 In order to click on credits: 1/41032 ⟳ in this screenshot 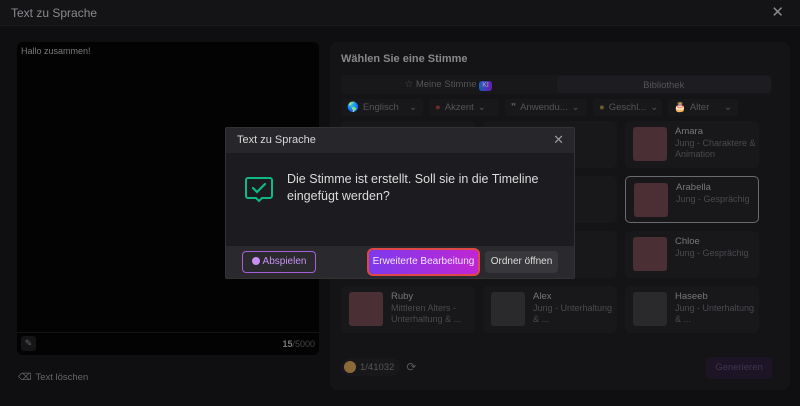, I will do `click(378, 367)`.